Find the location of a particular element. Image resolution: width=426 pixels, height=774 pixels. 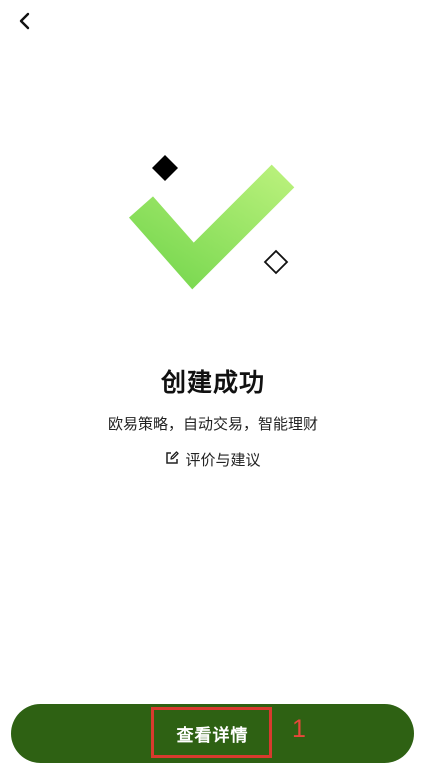

checkmark-icon is located at coordinates (211, 227).